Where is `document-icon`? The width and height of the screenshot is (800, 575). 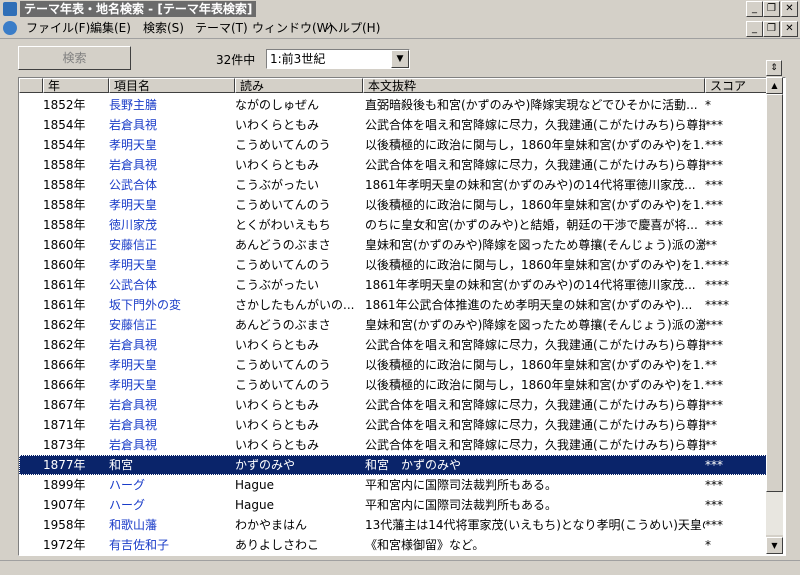
document-icon is located at coordinates (10, 28).